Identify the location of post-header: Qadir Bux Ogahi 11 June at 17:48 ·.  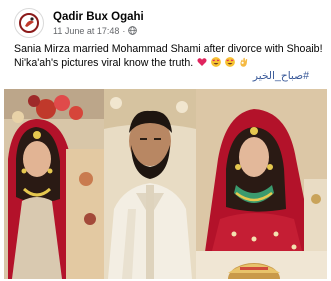
(79, 23).